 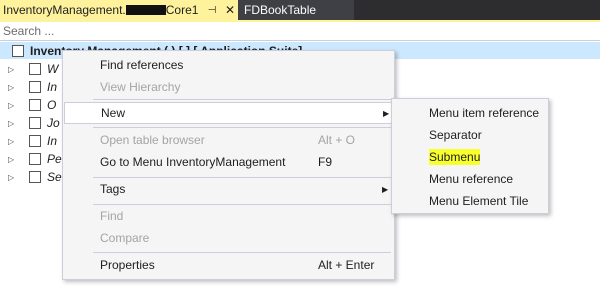 I want to click on menu-item-find: Find, so click(x=228, y=216).